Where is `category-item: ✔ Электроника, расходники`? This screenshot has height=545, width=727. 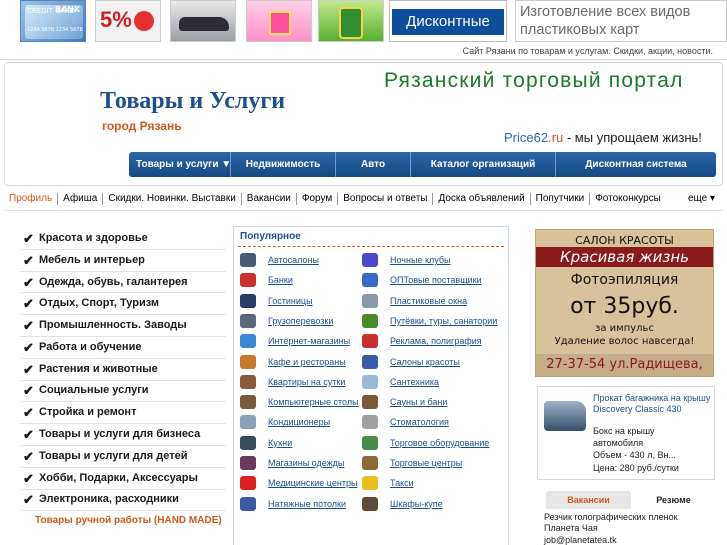 category-item: ✔ Электроника, расходники is located at coordinates (123, 501).